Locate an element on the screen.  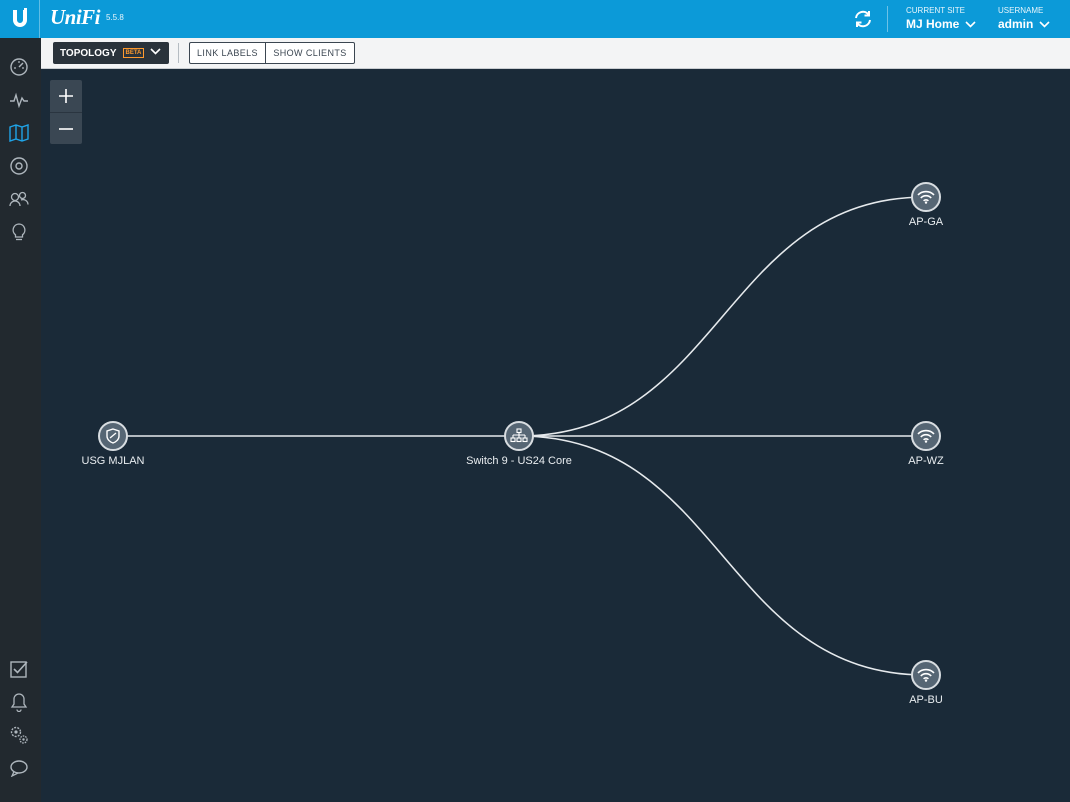
devices-icon is located at coordinates (19, 166).